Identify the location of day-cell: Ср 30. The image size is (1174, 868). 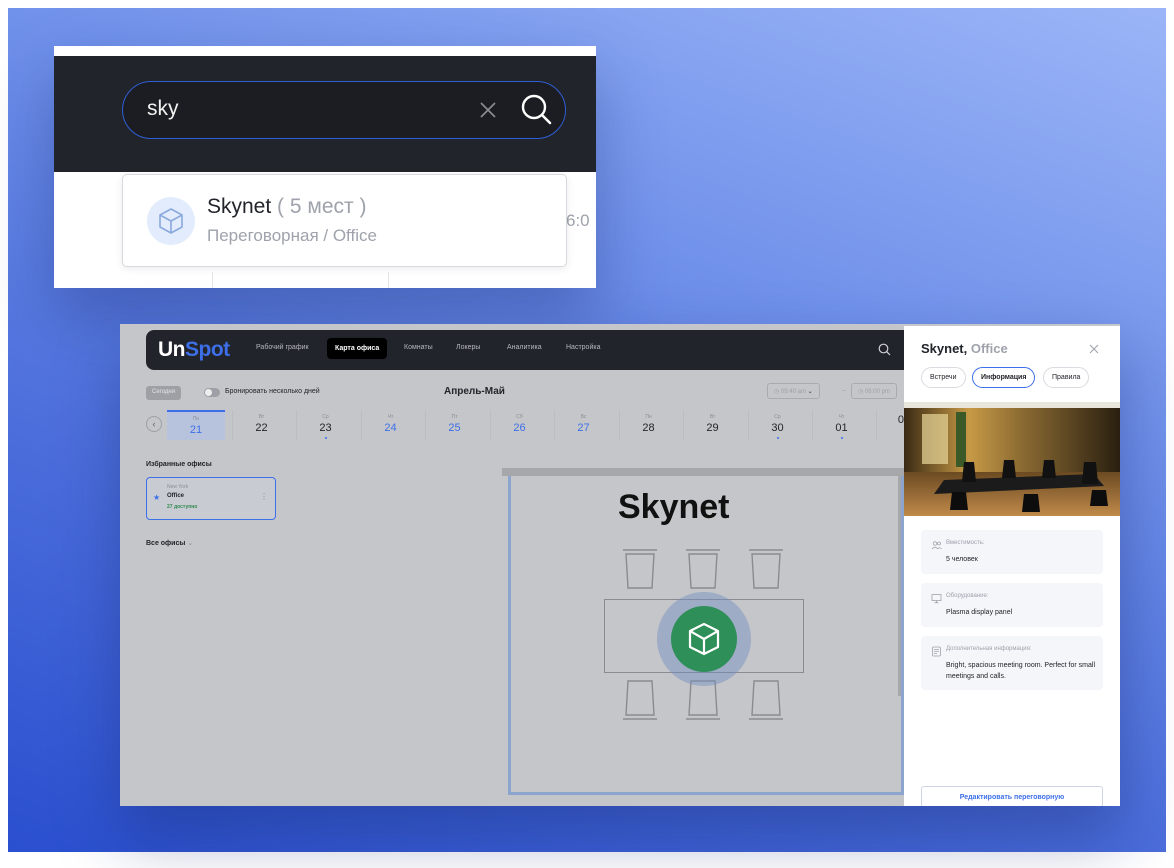
(777, 425).